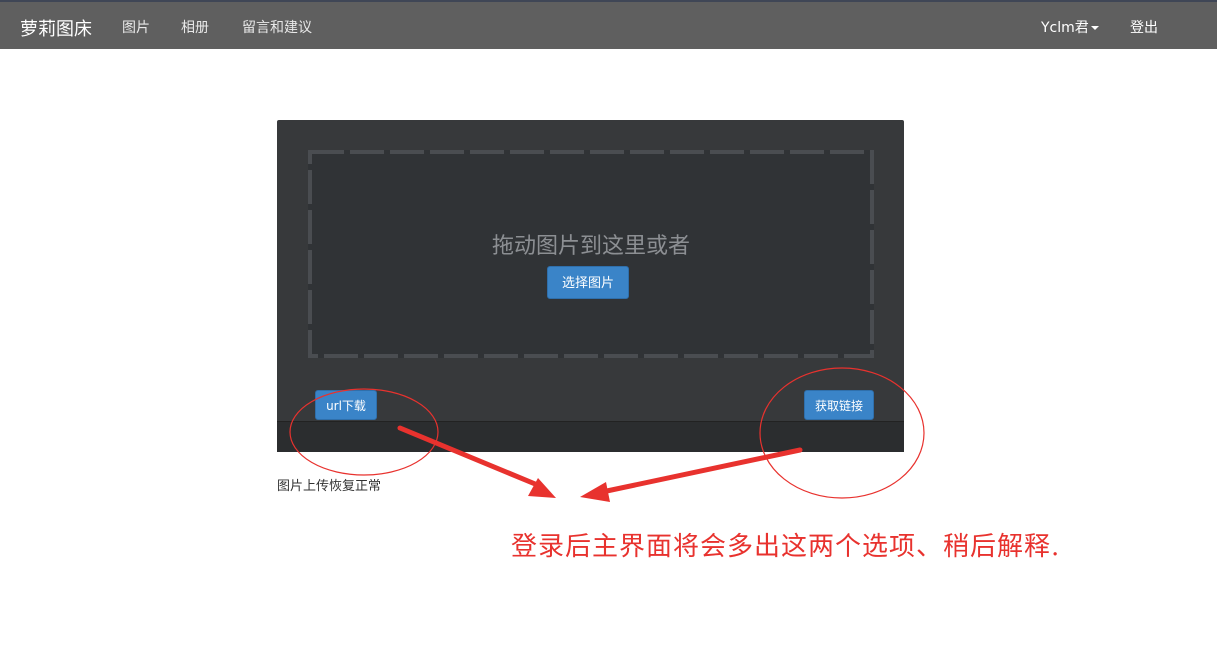 The height and width of the screenshot is (647, 1217). What do you see at coordinates (842, 433) in the screenshot?
I see `annotation-circle-right` at bounding box center [842, 433].